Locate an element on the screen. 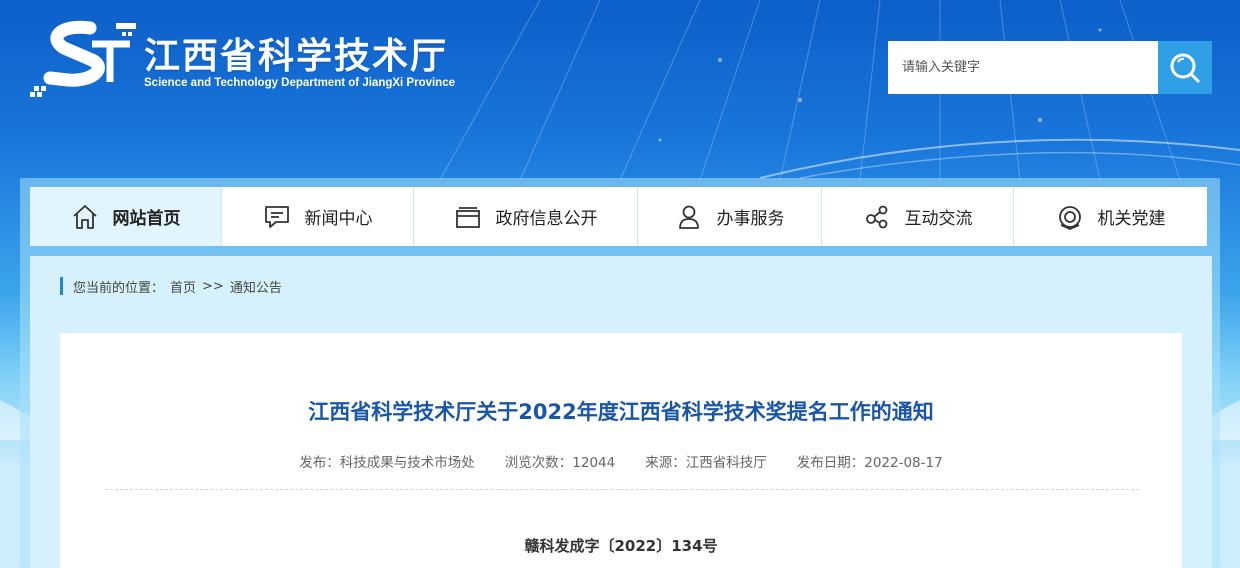 The width and height of the screenshot is (1240, 568). nav-label: 政府信息公开 is located at coordinates (546, 219).